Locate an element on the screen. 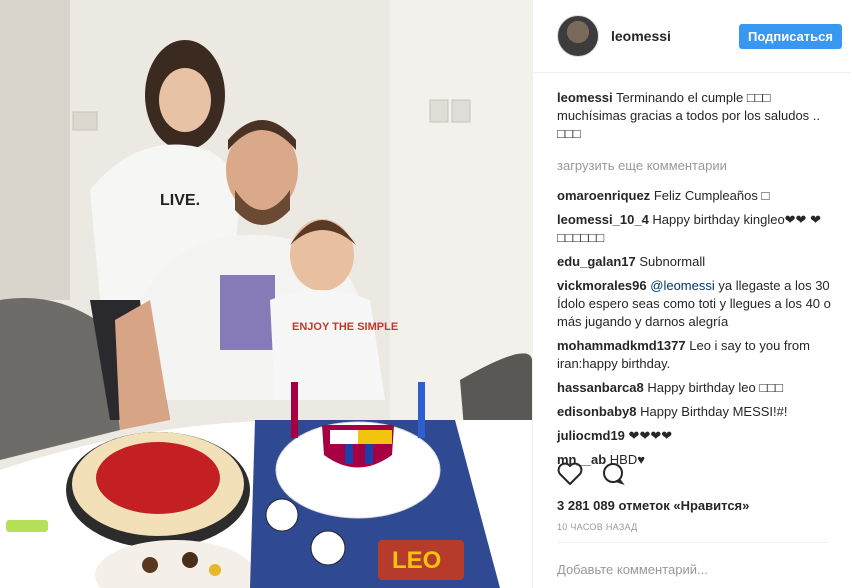 Image resolution: width=852 pixels, height=588 pixels. comment-text: ❤❤❤❤ is located at coordinates (650, 435).